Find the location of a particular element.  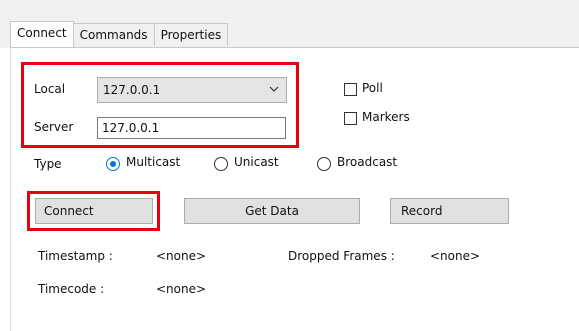

type-label: Type is located at coordinates (48, 164).